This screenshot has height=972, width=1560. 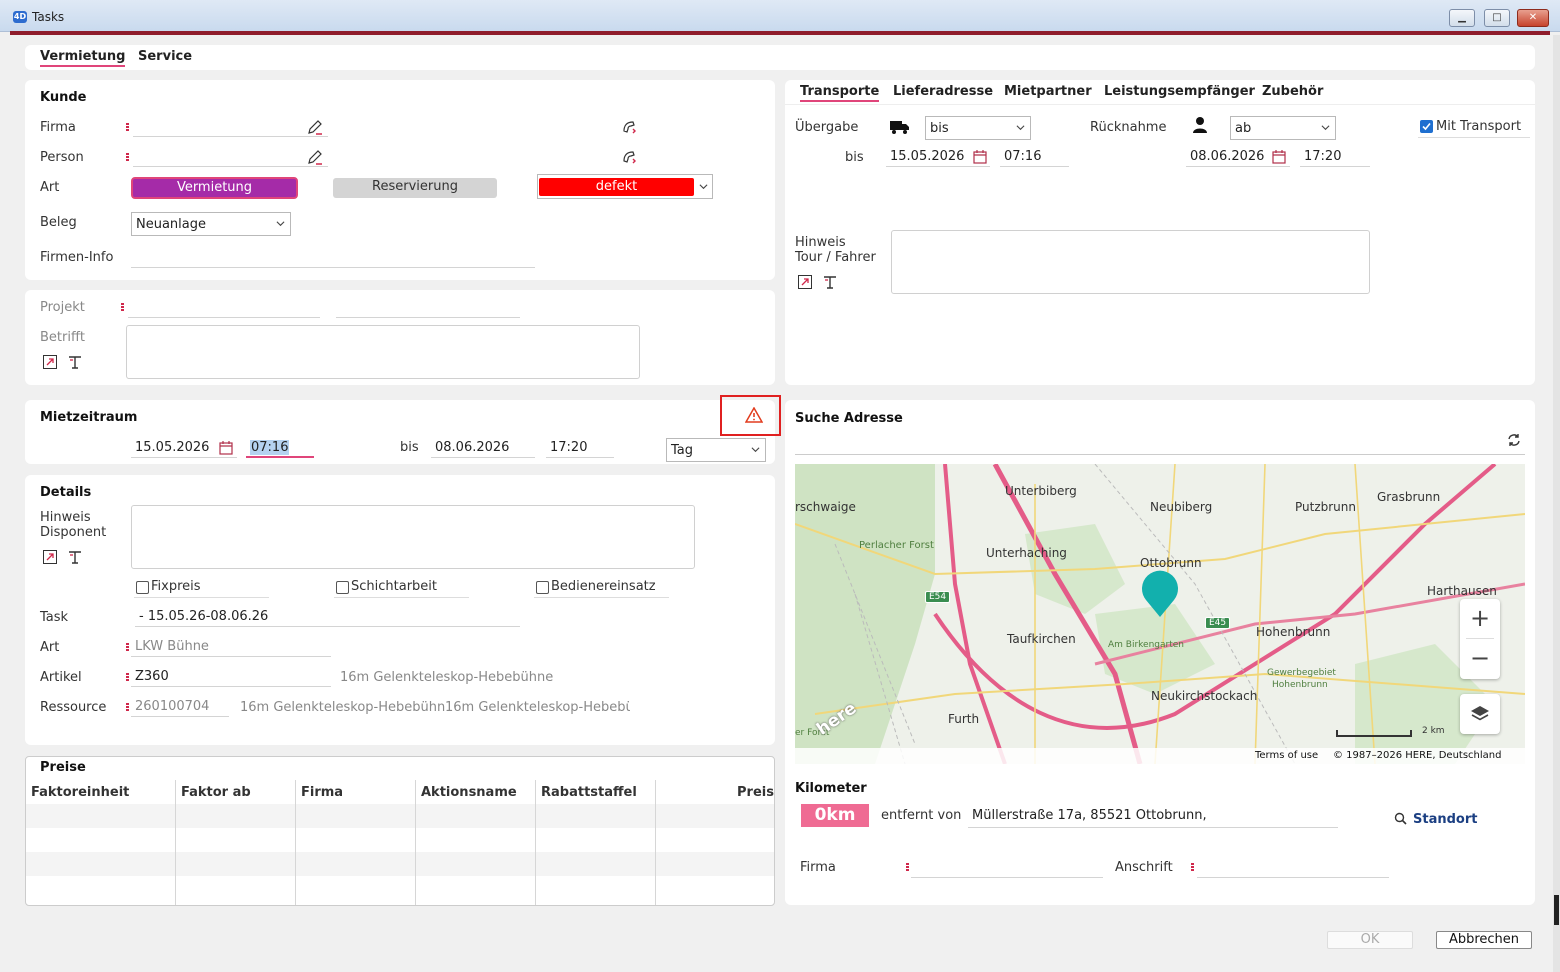 I want to click on ressource-field: 260100704, so click(x=180, y=707).